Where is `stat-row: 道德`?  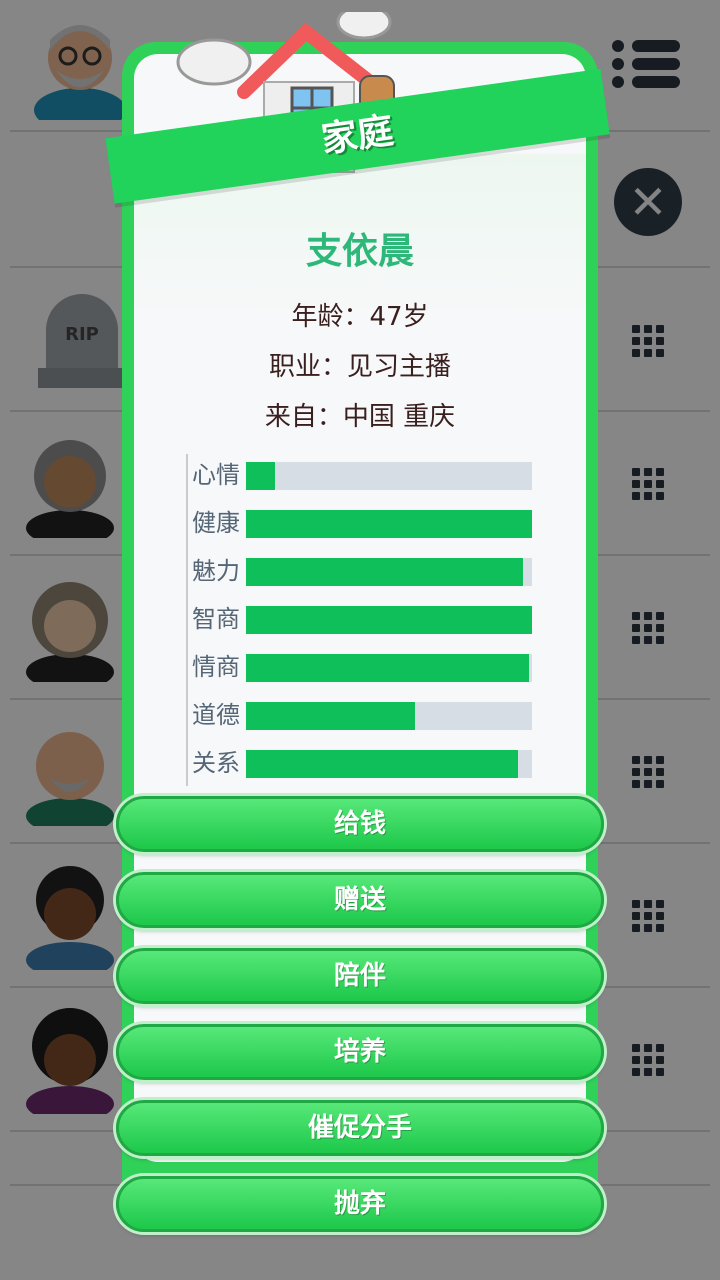
stat-row: 道德 is located at coordinates (360, 724).